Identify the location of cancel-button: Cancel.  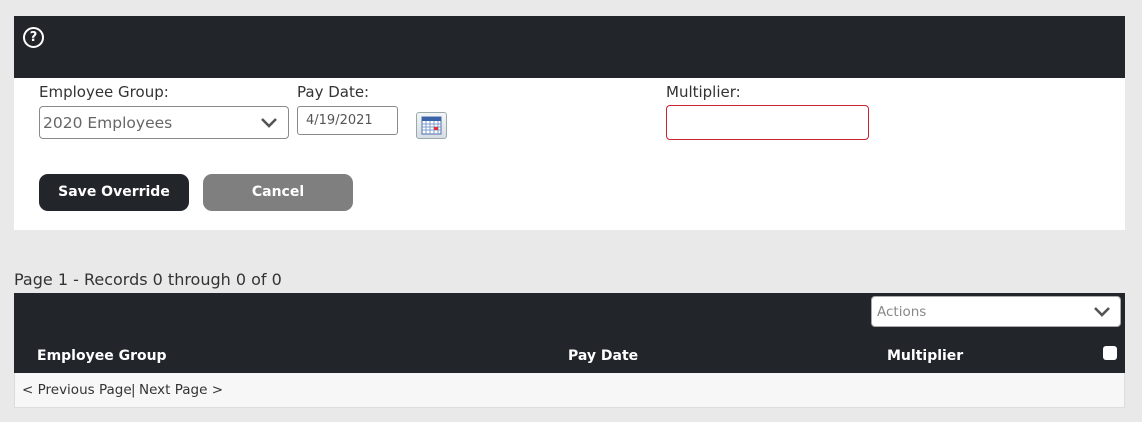
(278, 192).